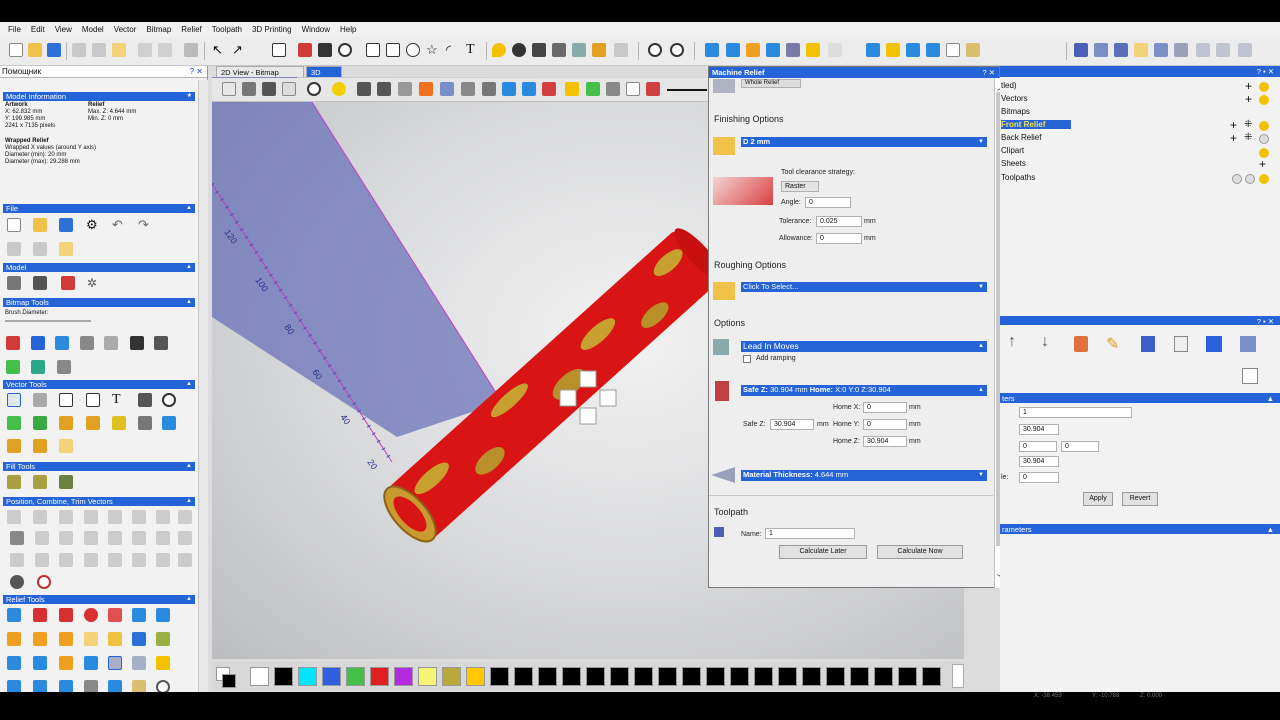 The image size is (1280, 720). What do you see at coordinates (14, 663) in the screenshot?
I see `relief-tool-15-icon` at bounding box center [14, 663].